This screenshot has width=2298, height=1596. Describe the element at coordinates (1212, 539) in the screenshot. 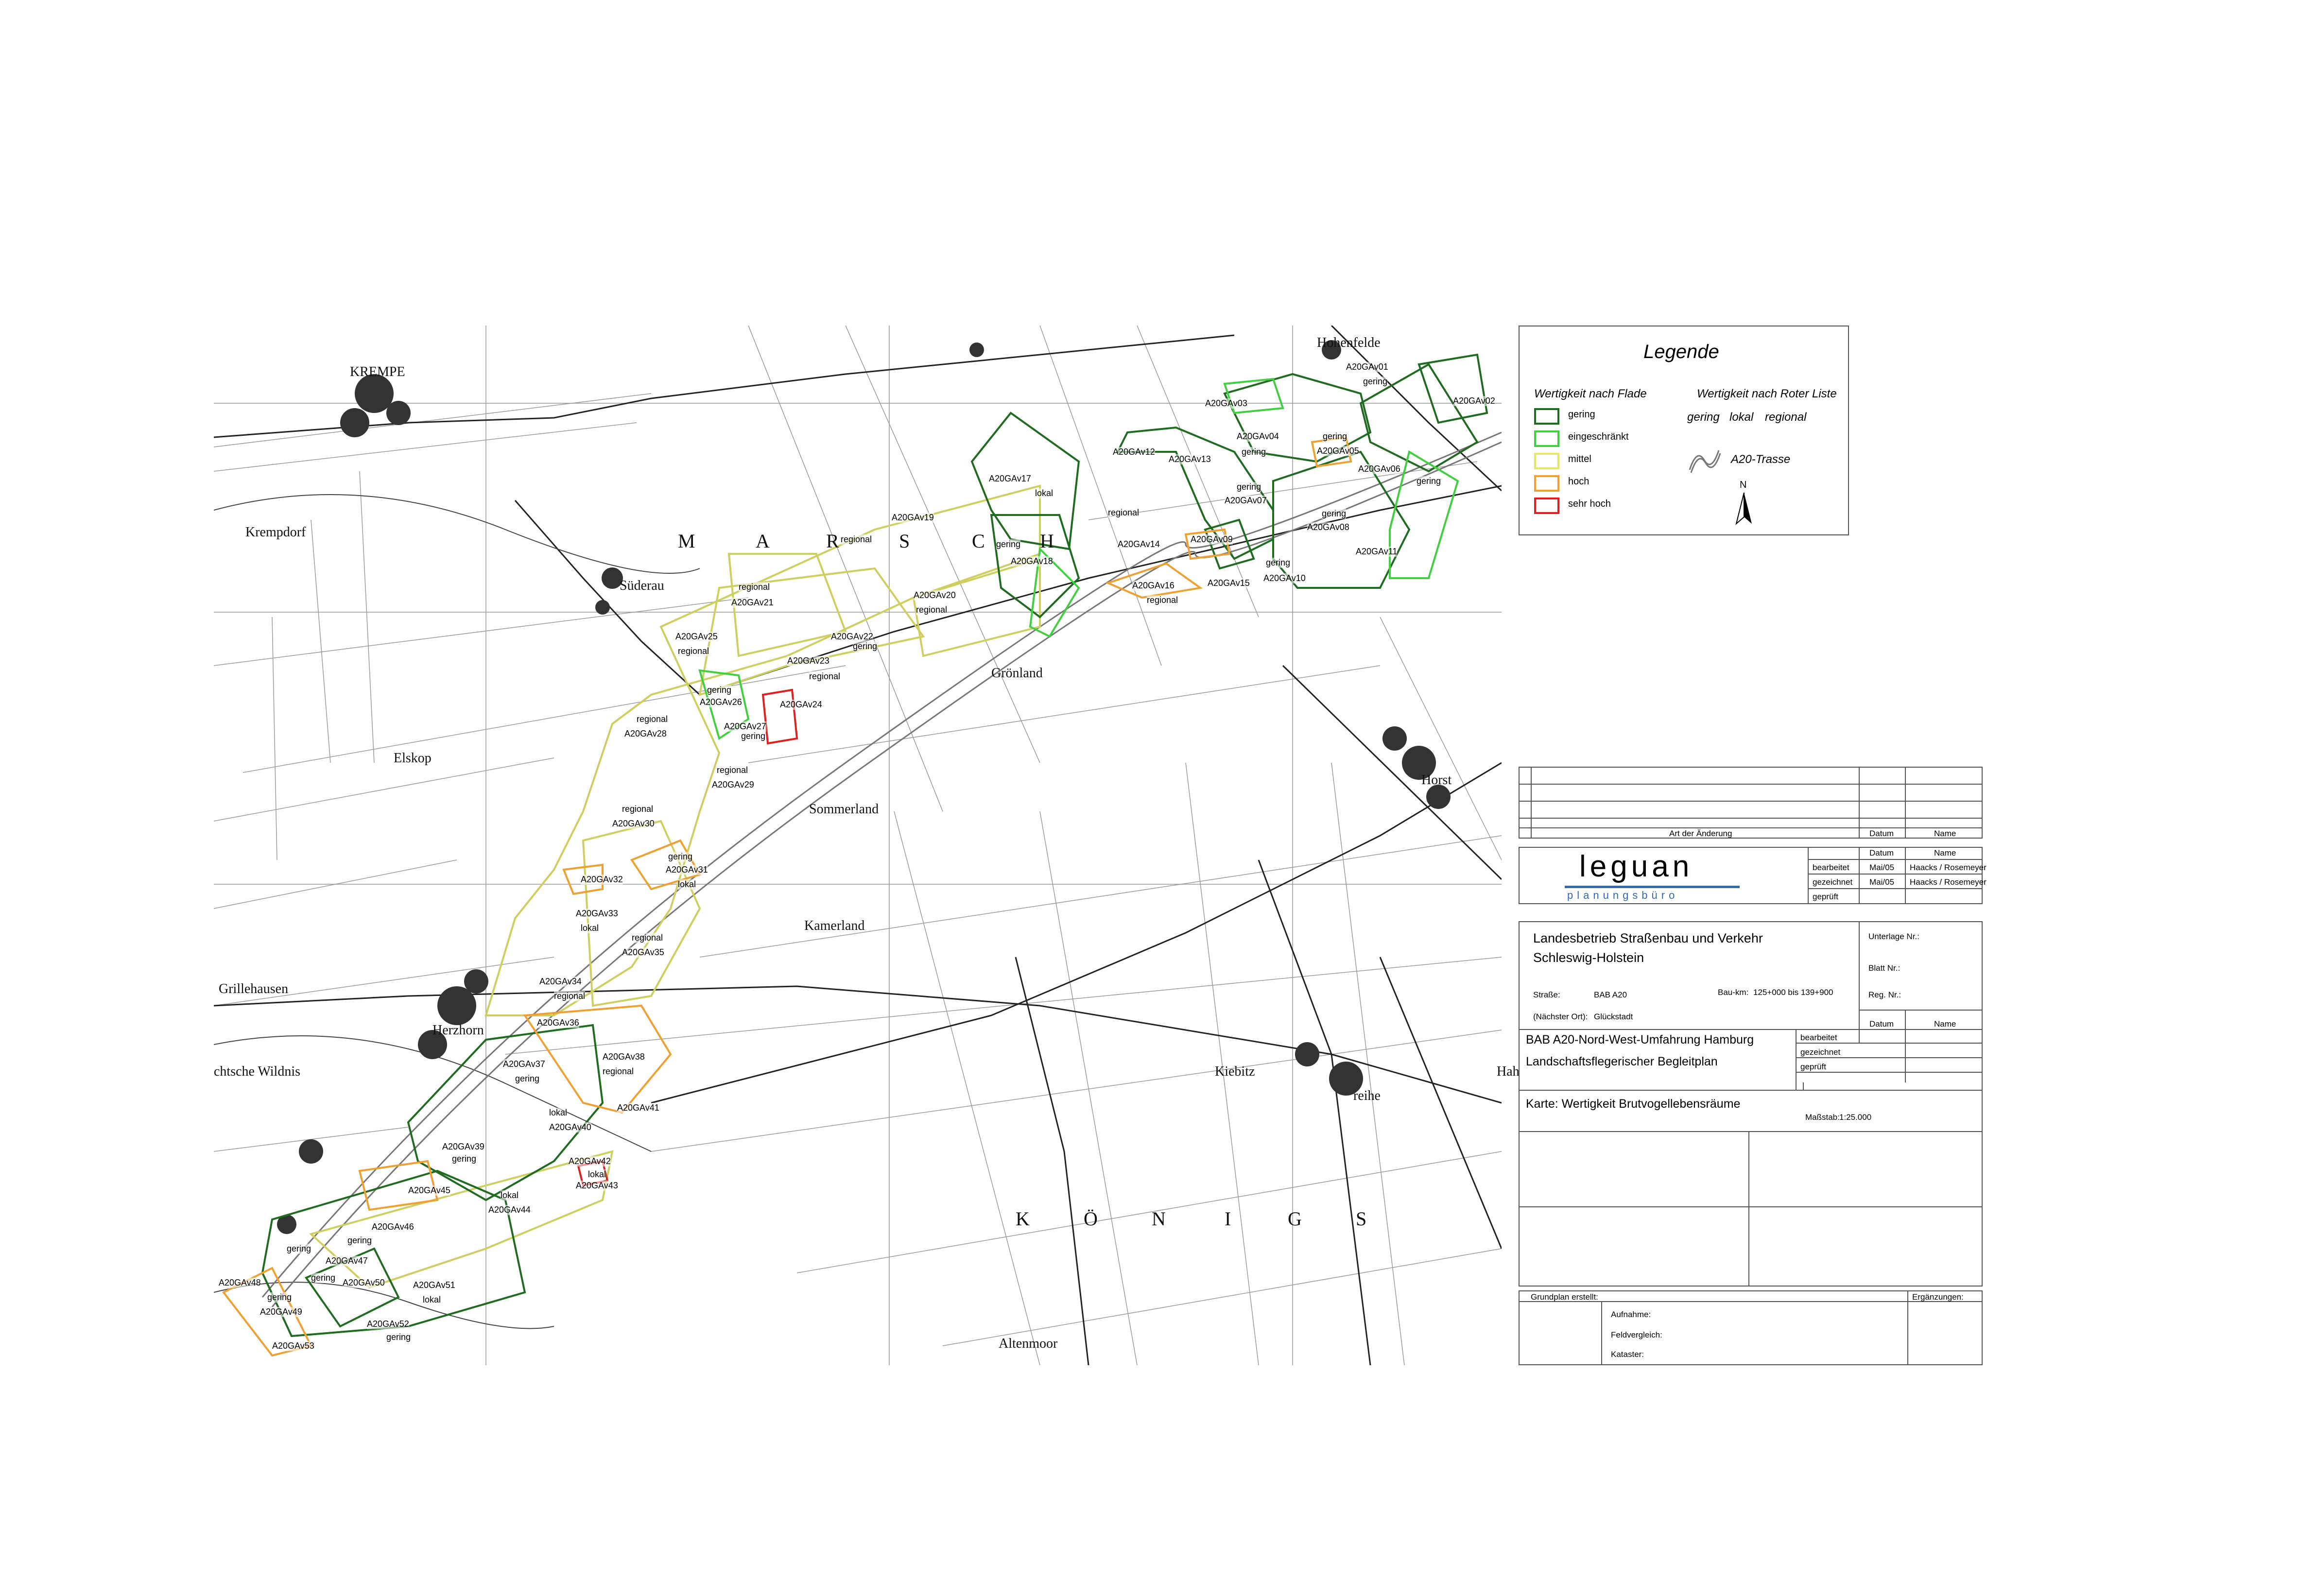

I see `area-label: A20GAv09` at that location.